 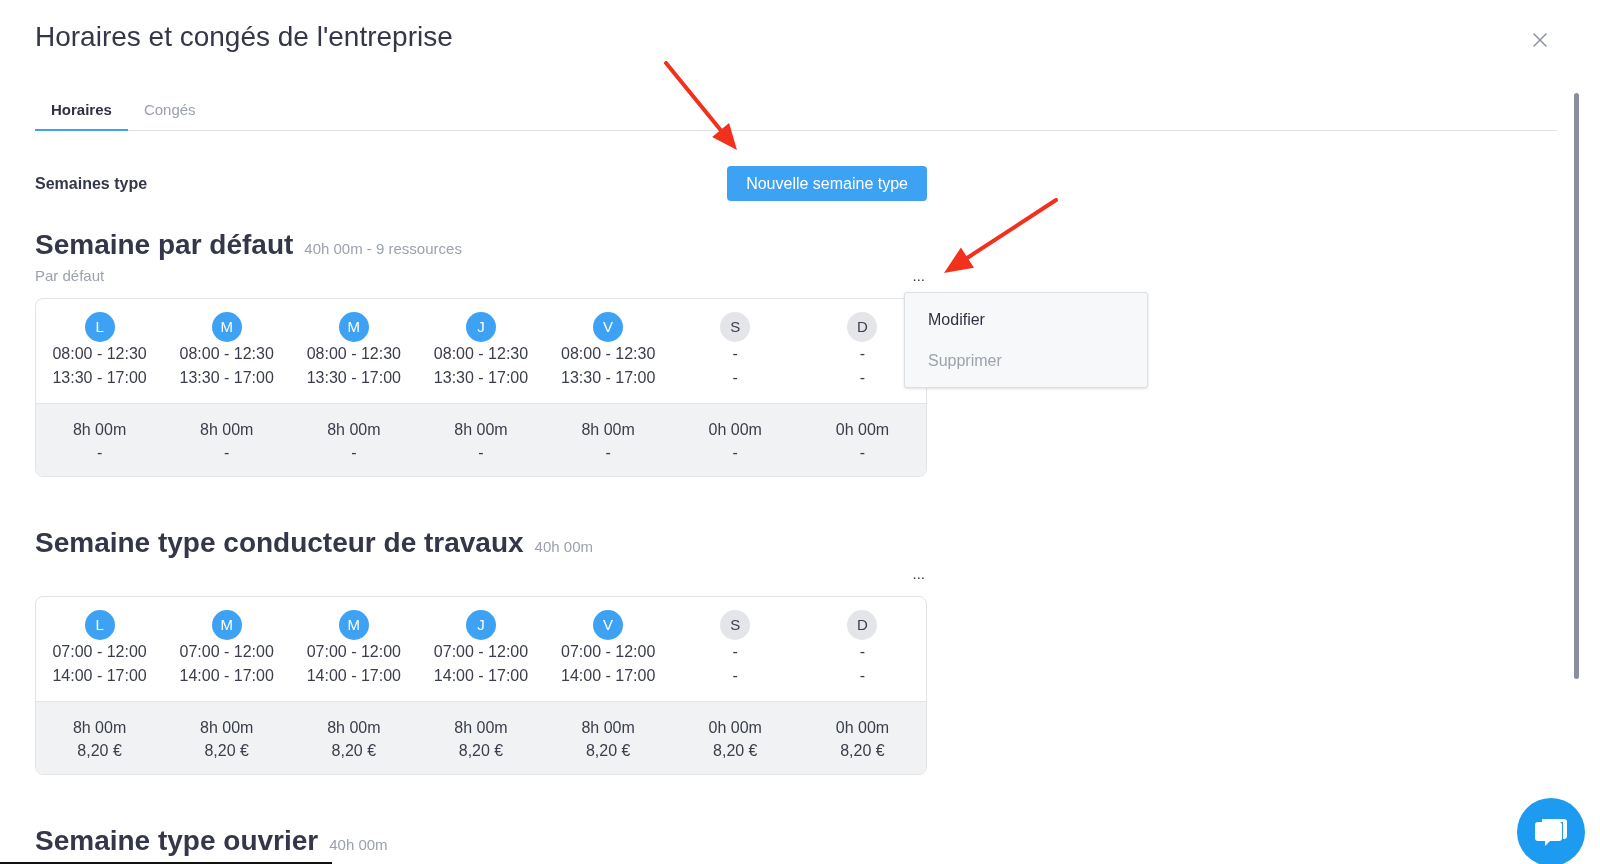 I want to click on scrollbar-thumb, so click(x=1576, y=386).